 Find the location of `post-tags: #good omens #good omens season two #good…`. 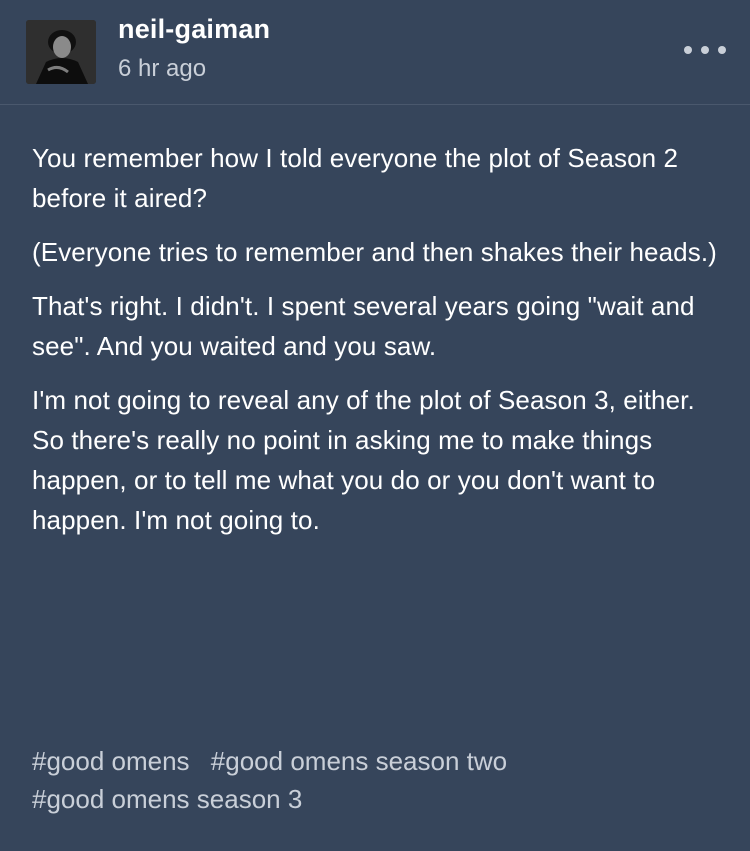

post-tags: #good omens #good omens season two #good… is located at coordinates (377, 780).